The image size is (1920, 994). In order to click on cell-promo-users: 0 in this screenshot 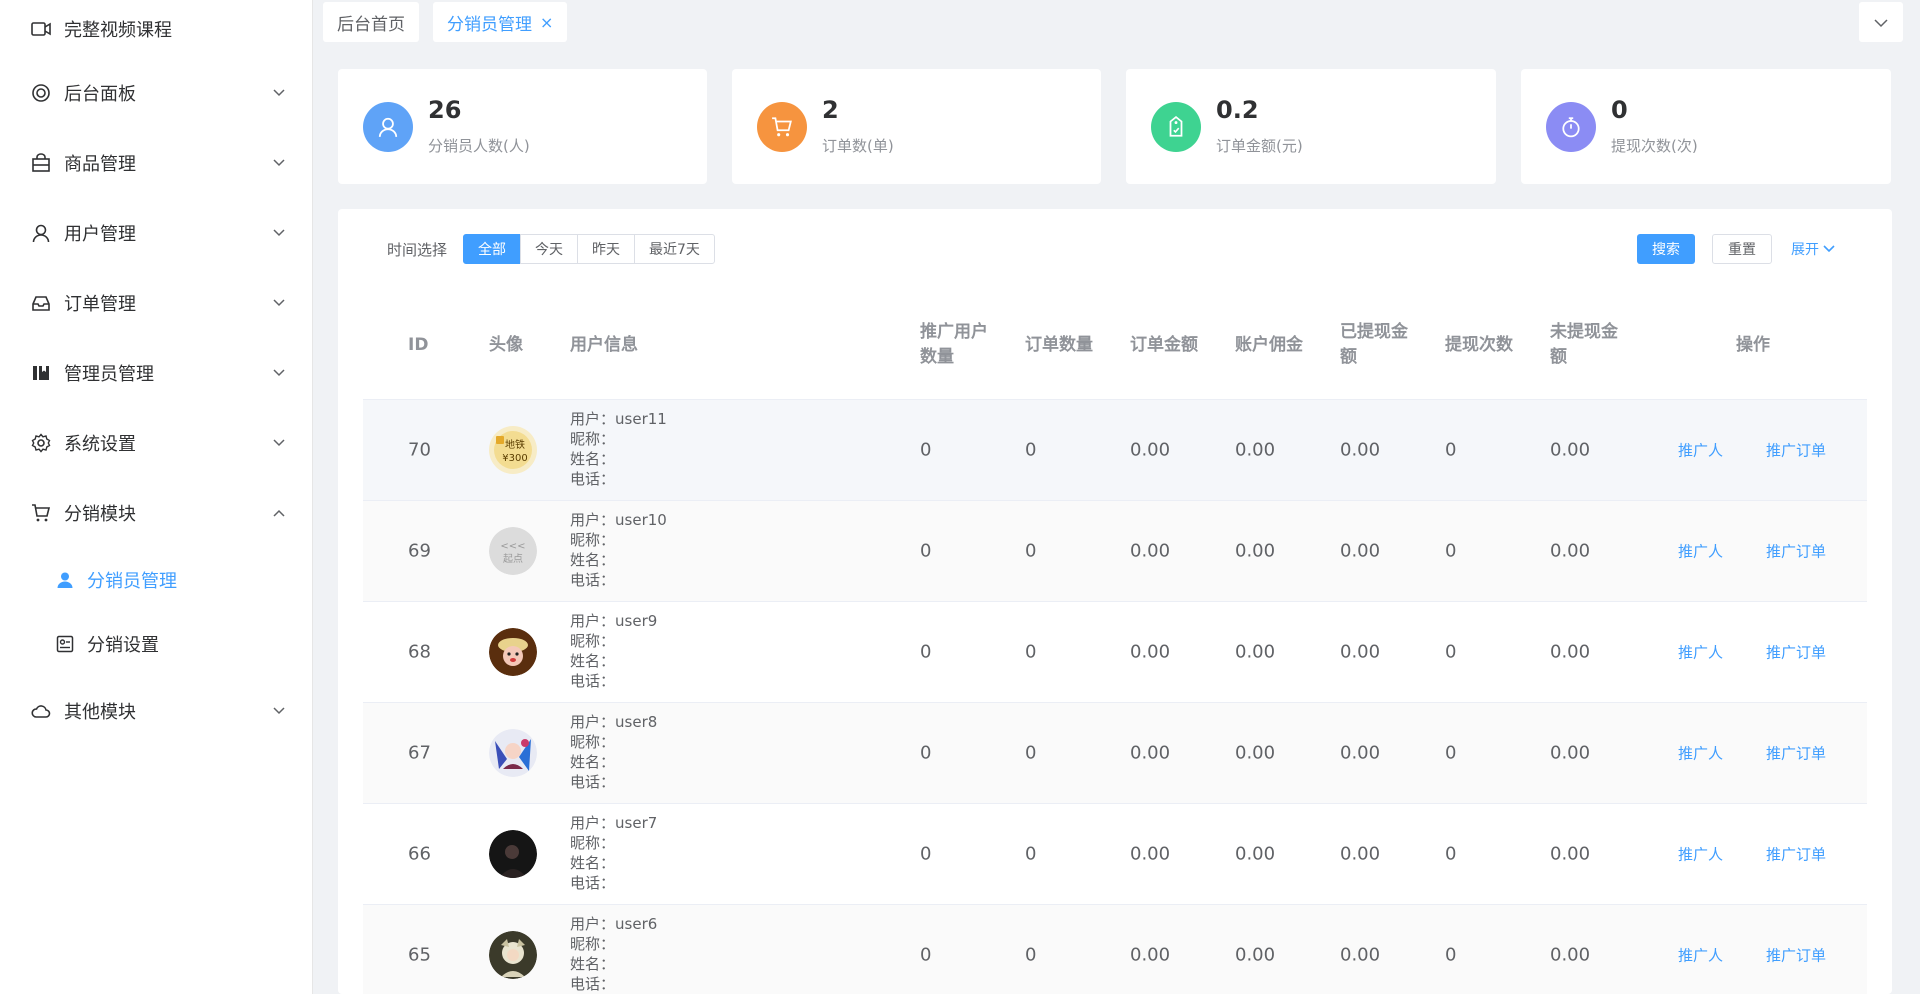, I will do `click(926, 854)`.